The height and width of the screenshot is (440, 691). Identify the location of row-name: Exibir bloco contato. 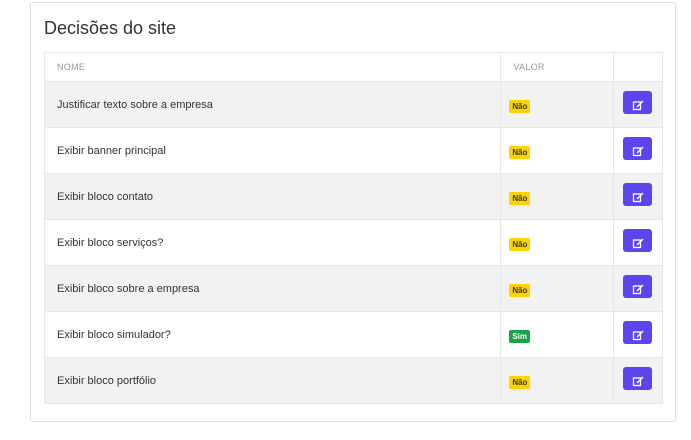
(273, 196).